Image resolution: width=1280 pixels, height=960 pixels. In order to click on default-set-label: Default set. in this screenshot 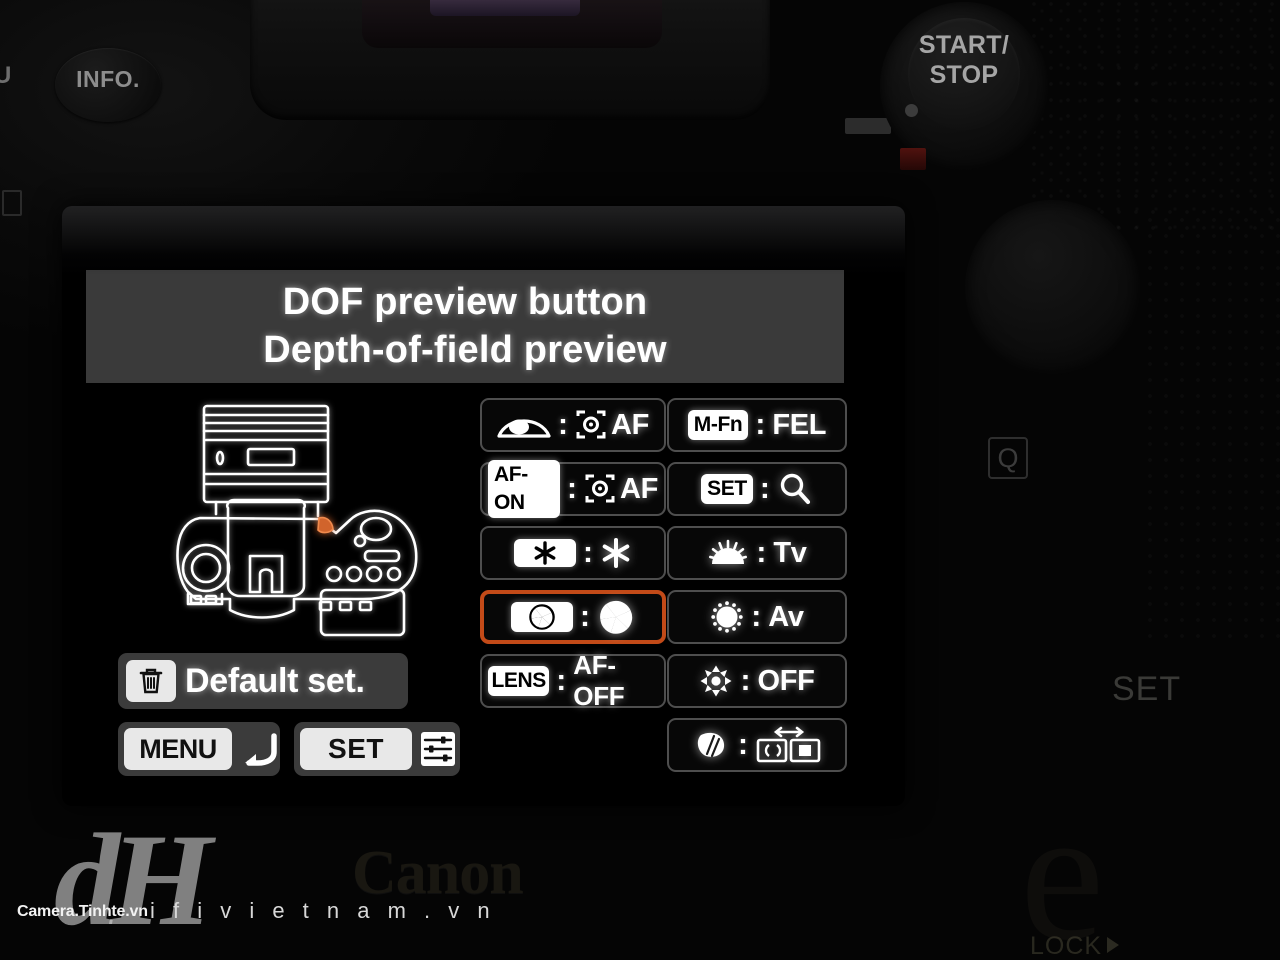, I will do `click(275, 680)`.